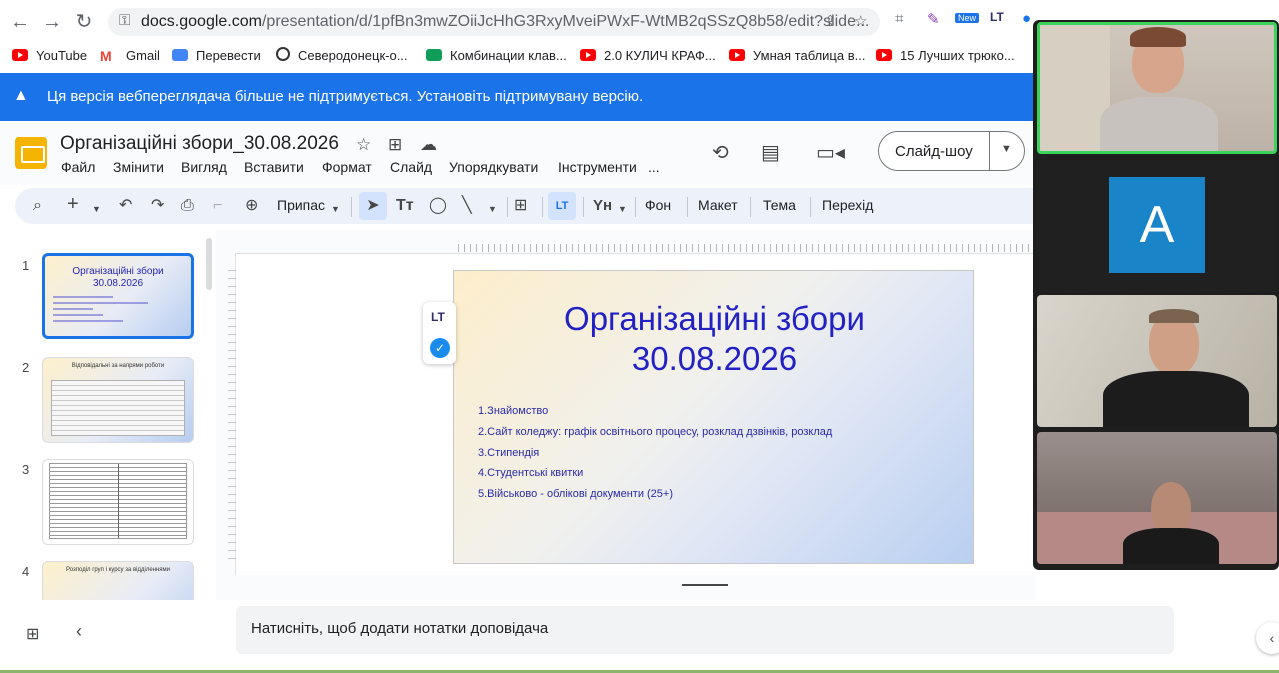  Describe the element at coordinates (847, 205) in the screenshot. I see `transition-button: Перехід` at that location.